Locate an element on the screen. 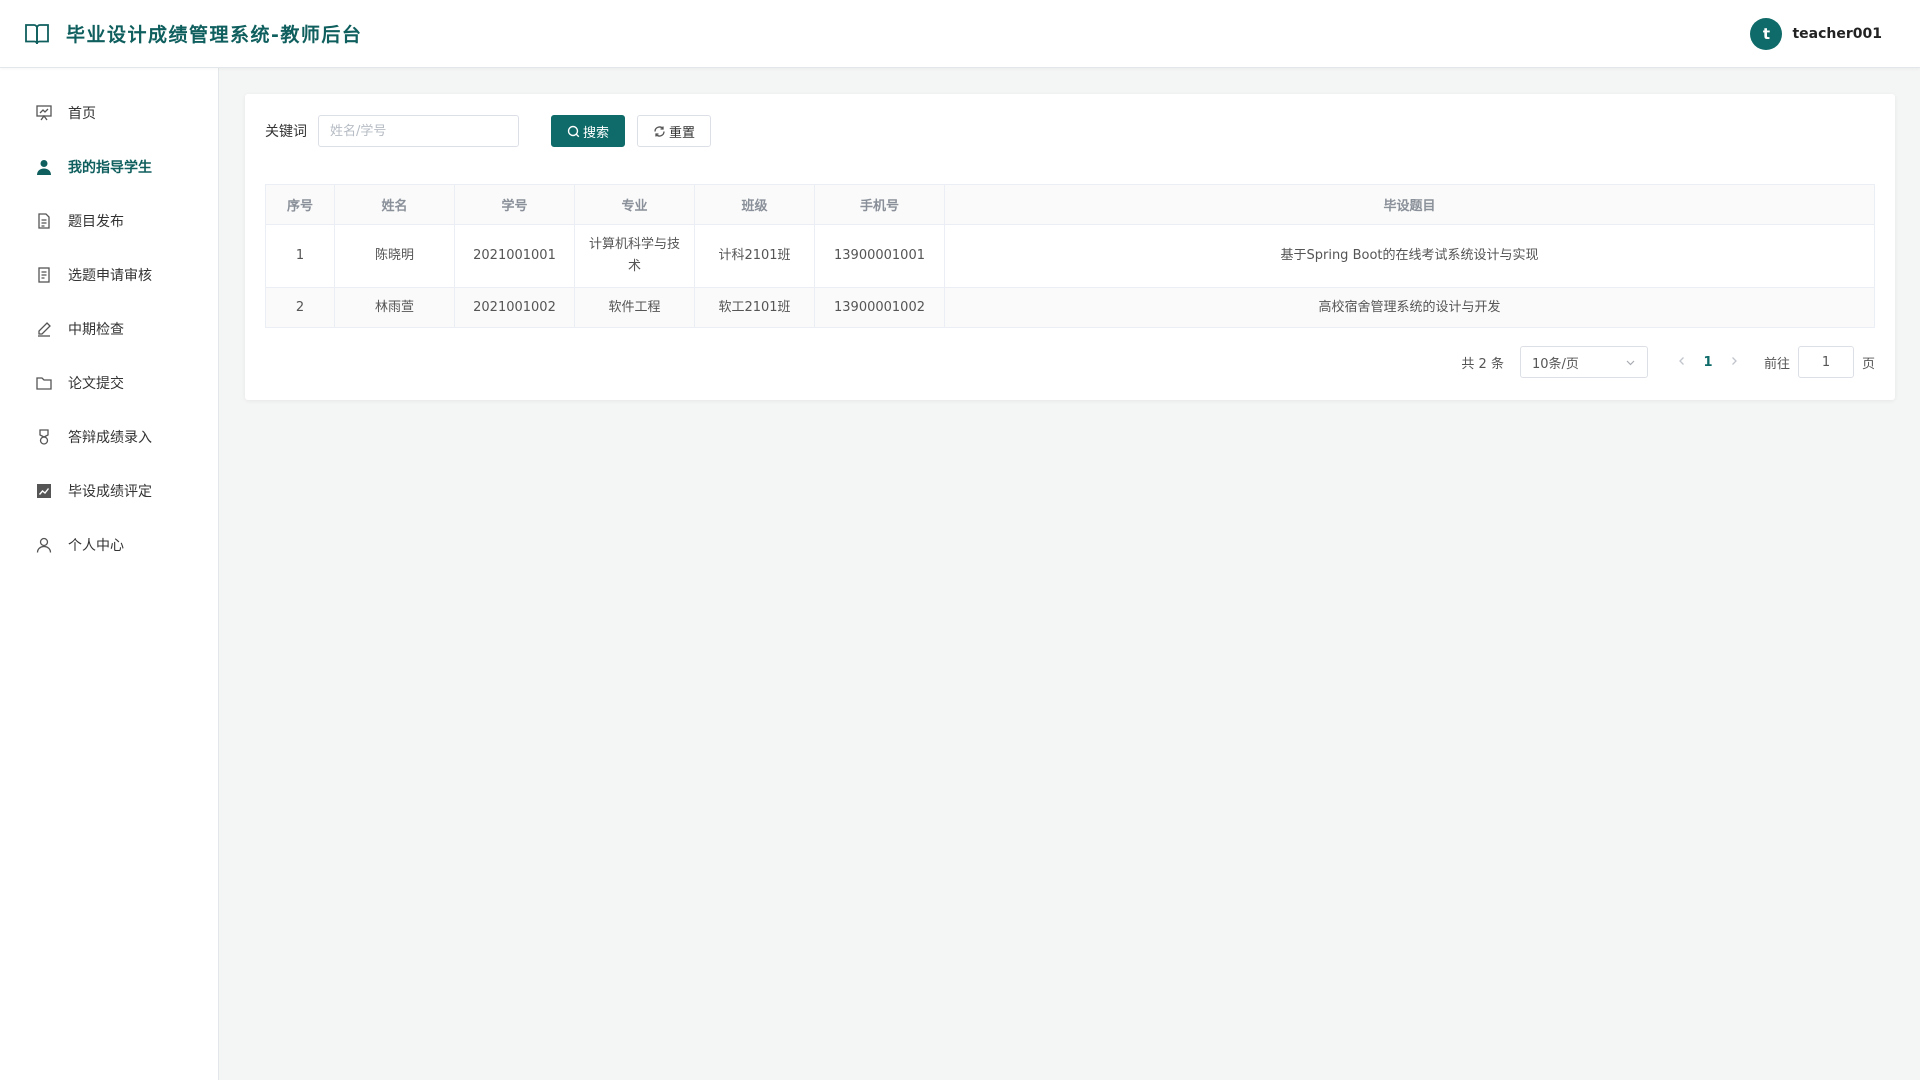 The width and height of the screenshot is (1920, 1080). page-number-current: 1 is located at coordinates (1708, 362).